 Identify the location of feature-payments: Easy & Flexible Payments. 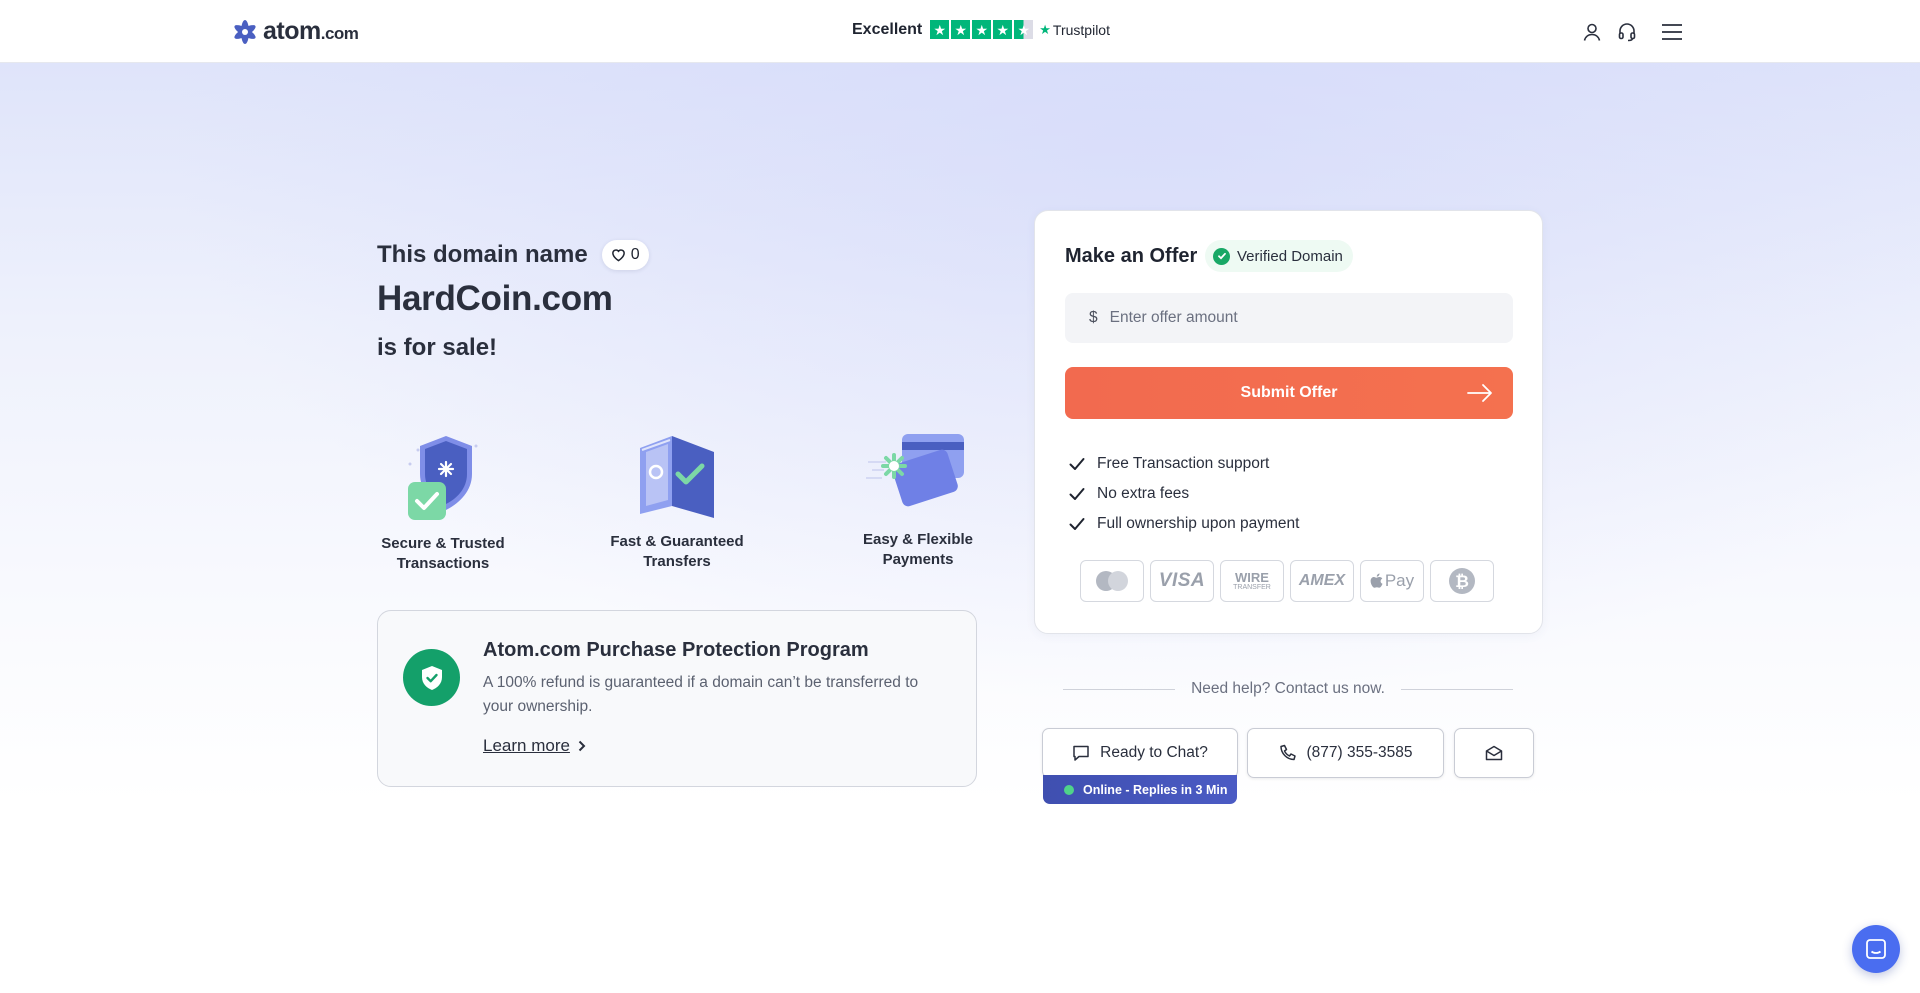
(918, 498).